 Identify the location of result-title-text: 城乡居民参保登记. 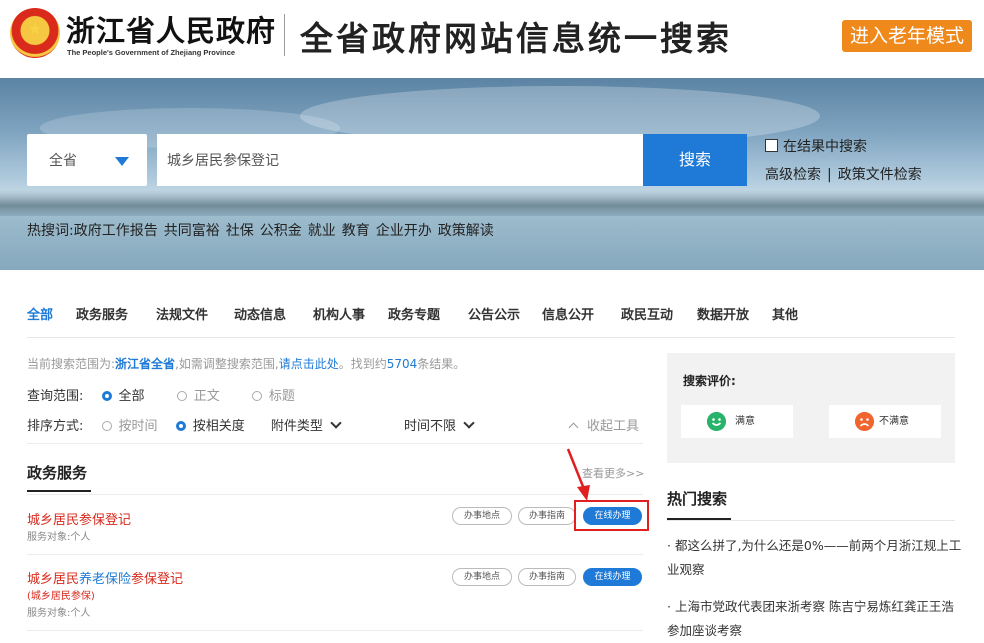
(79, 520).